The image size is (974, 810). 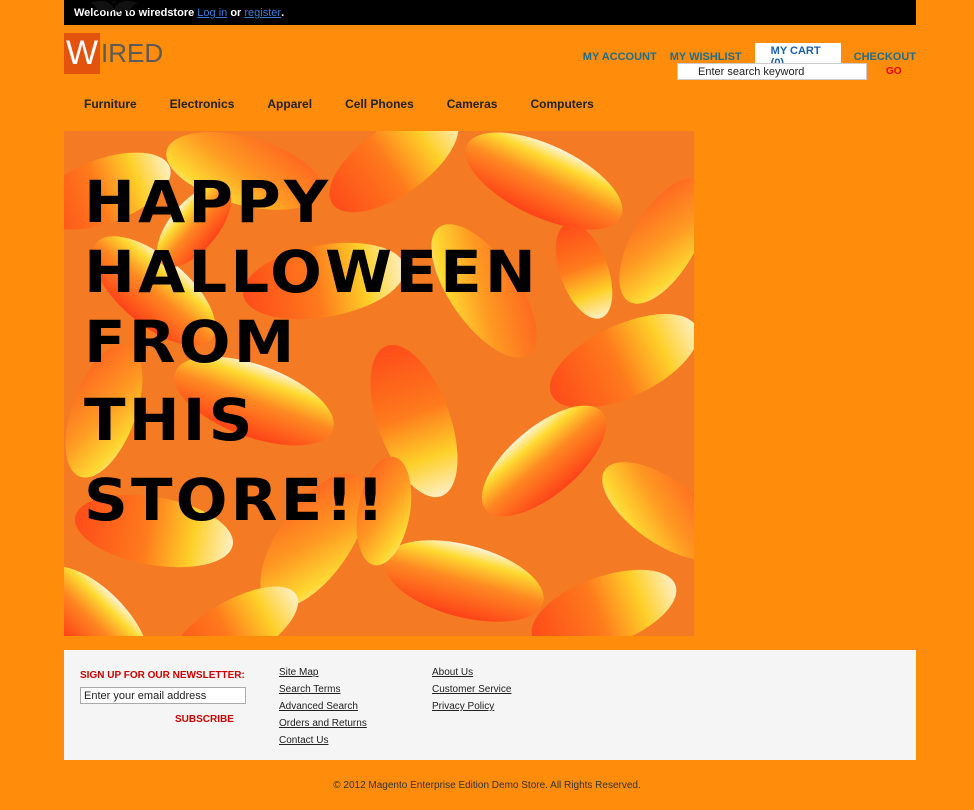 I want to click on banner-line-4: THIS, so click(x=170, y=420).